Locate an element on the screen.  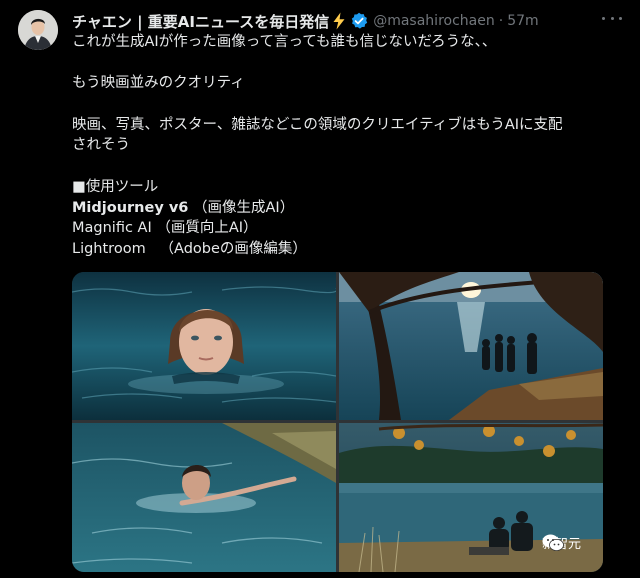
tool-line: Magnific AI （画質向上AI） is located at coordinates (347, 228).